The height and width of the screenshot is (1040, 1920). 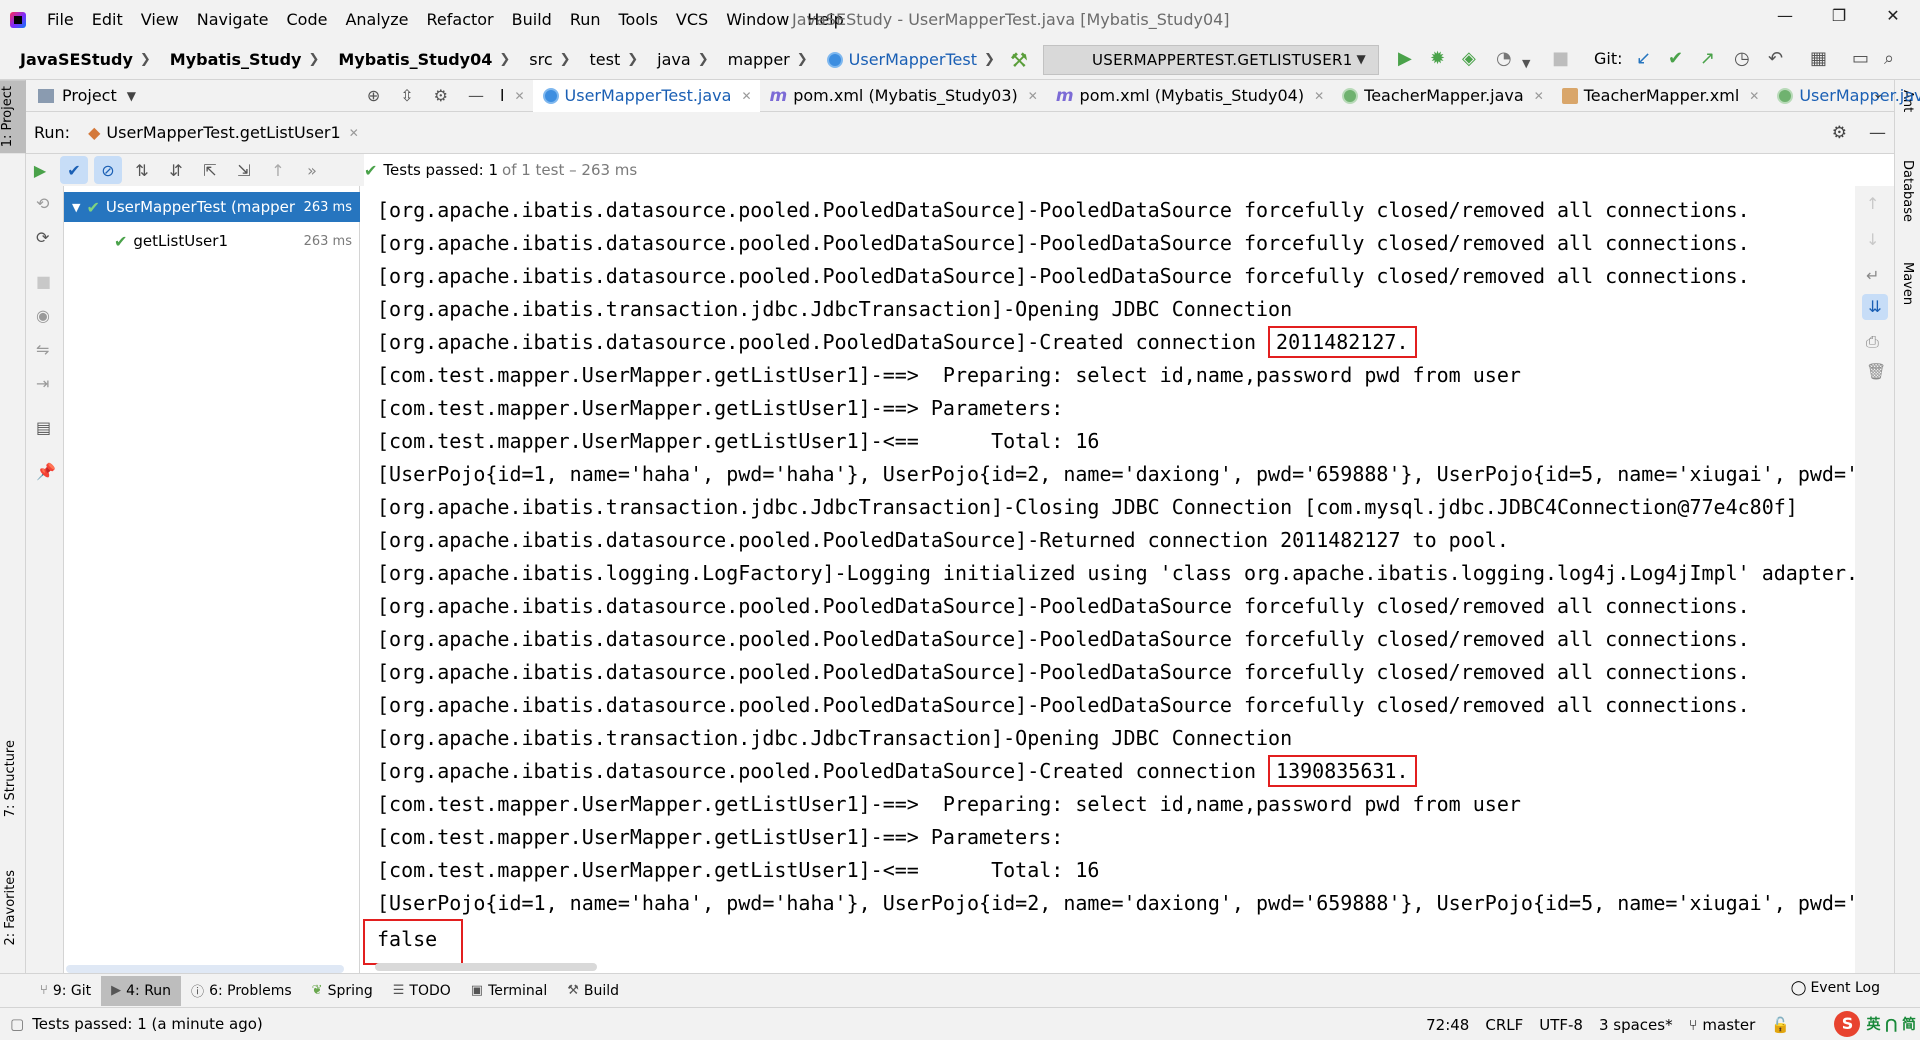 I want to click on menu-window: Window, so click(x=757, y=20).